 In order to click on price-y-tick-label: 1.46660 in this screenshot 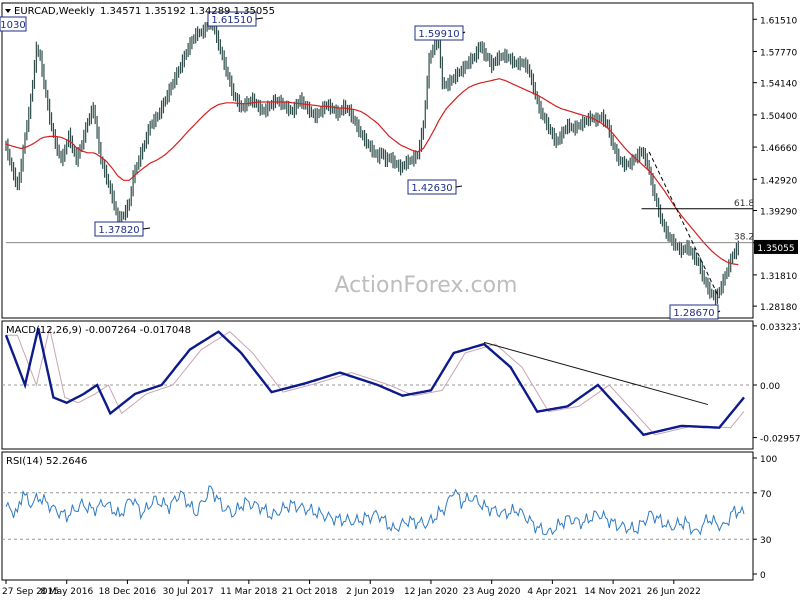, I will do `click(778, 149)`.